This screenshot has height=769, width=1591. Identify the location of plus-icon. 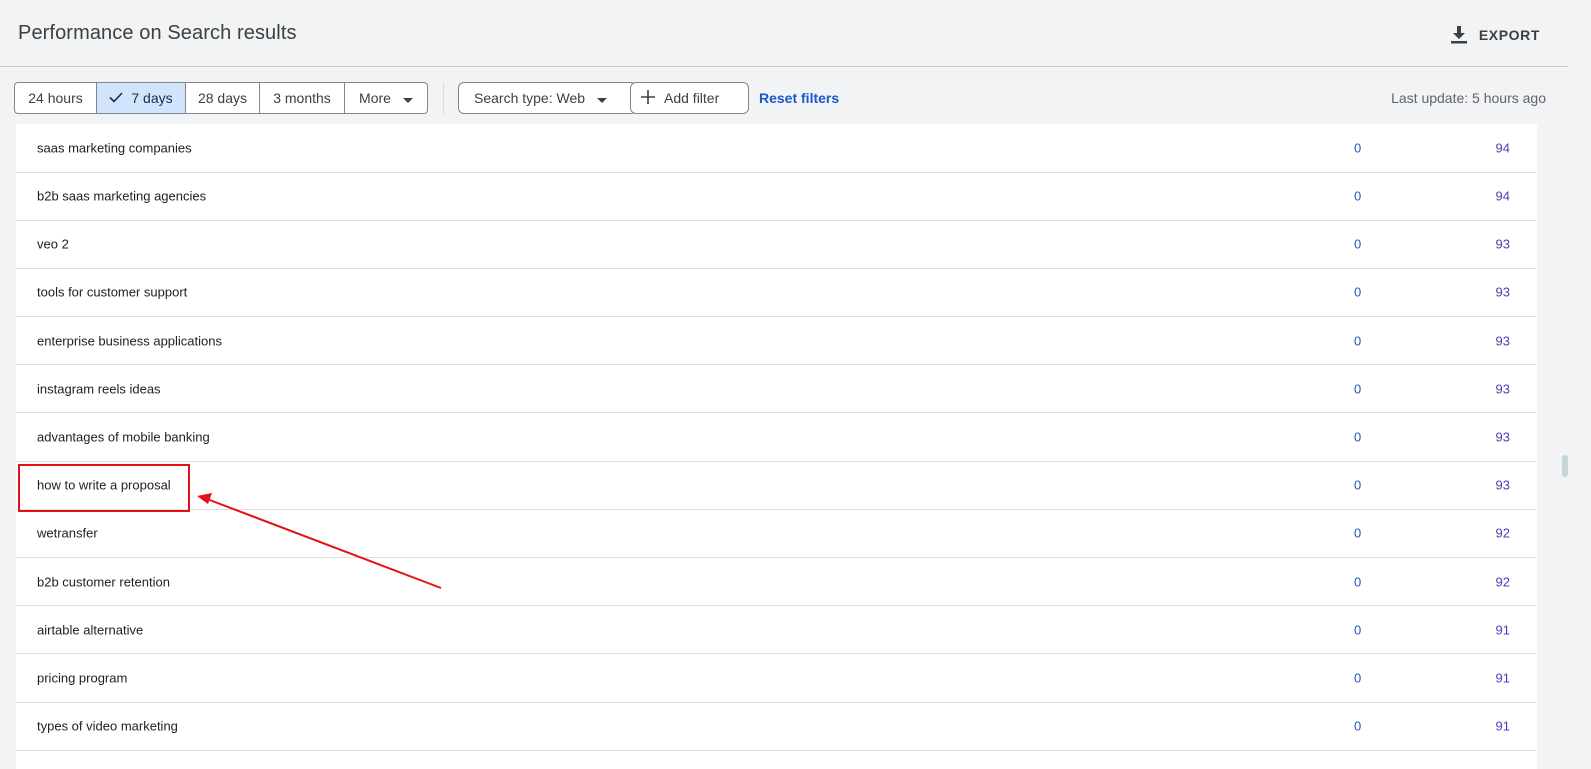
(648, 98).